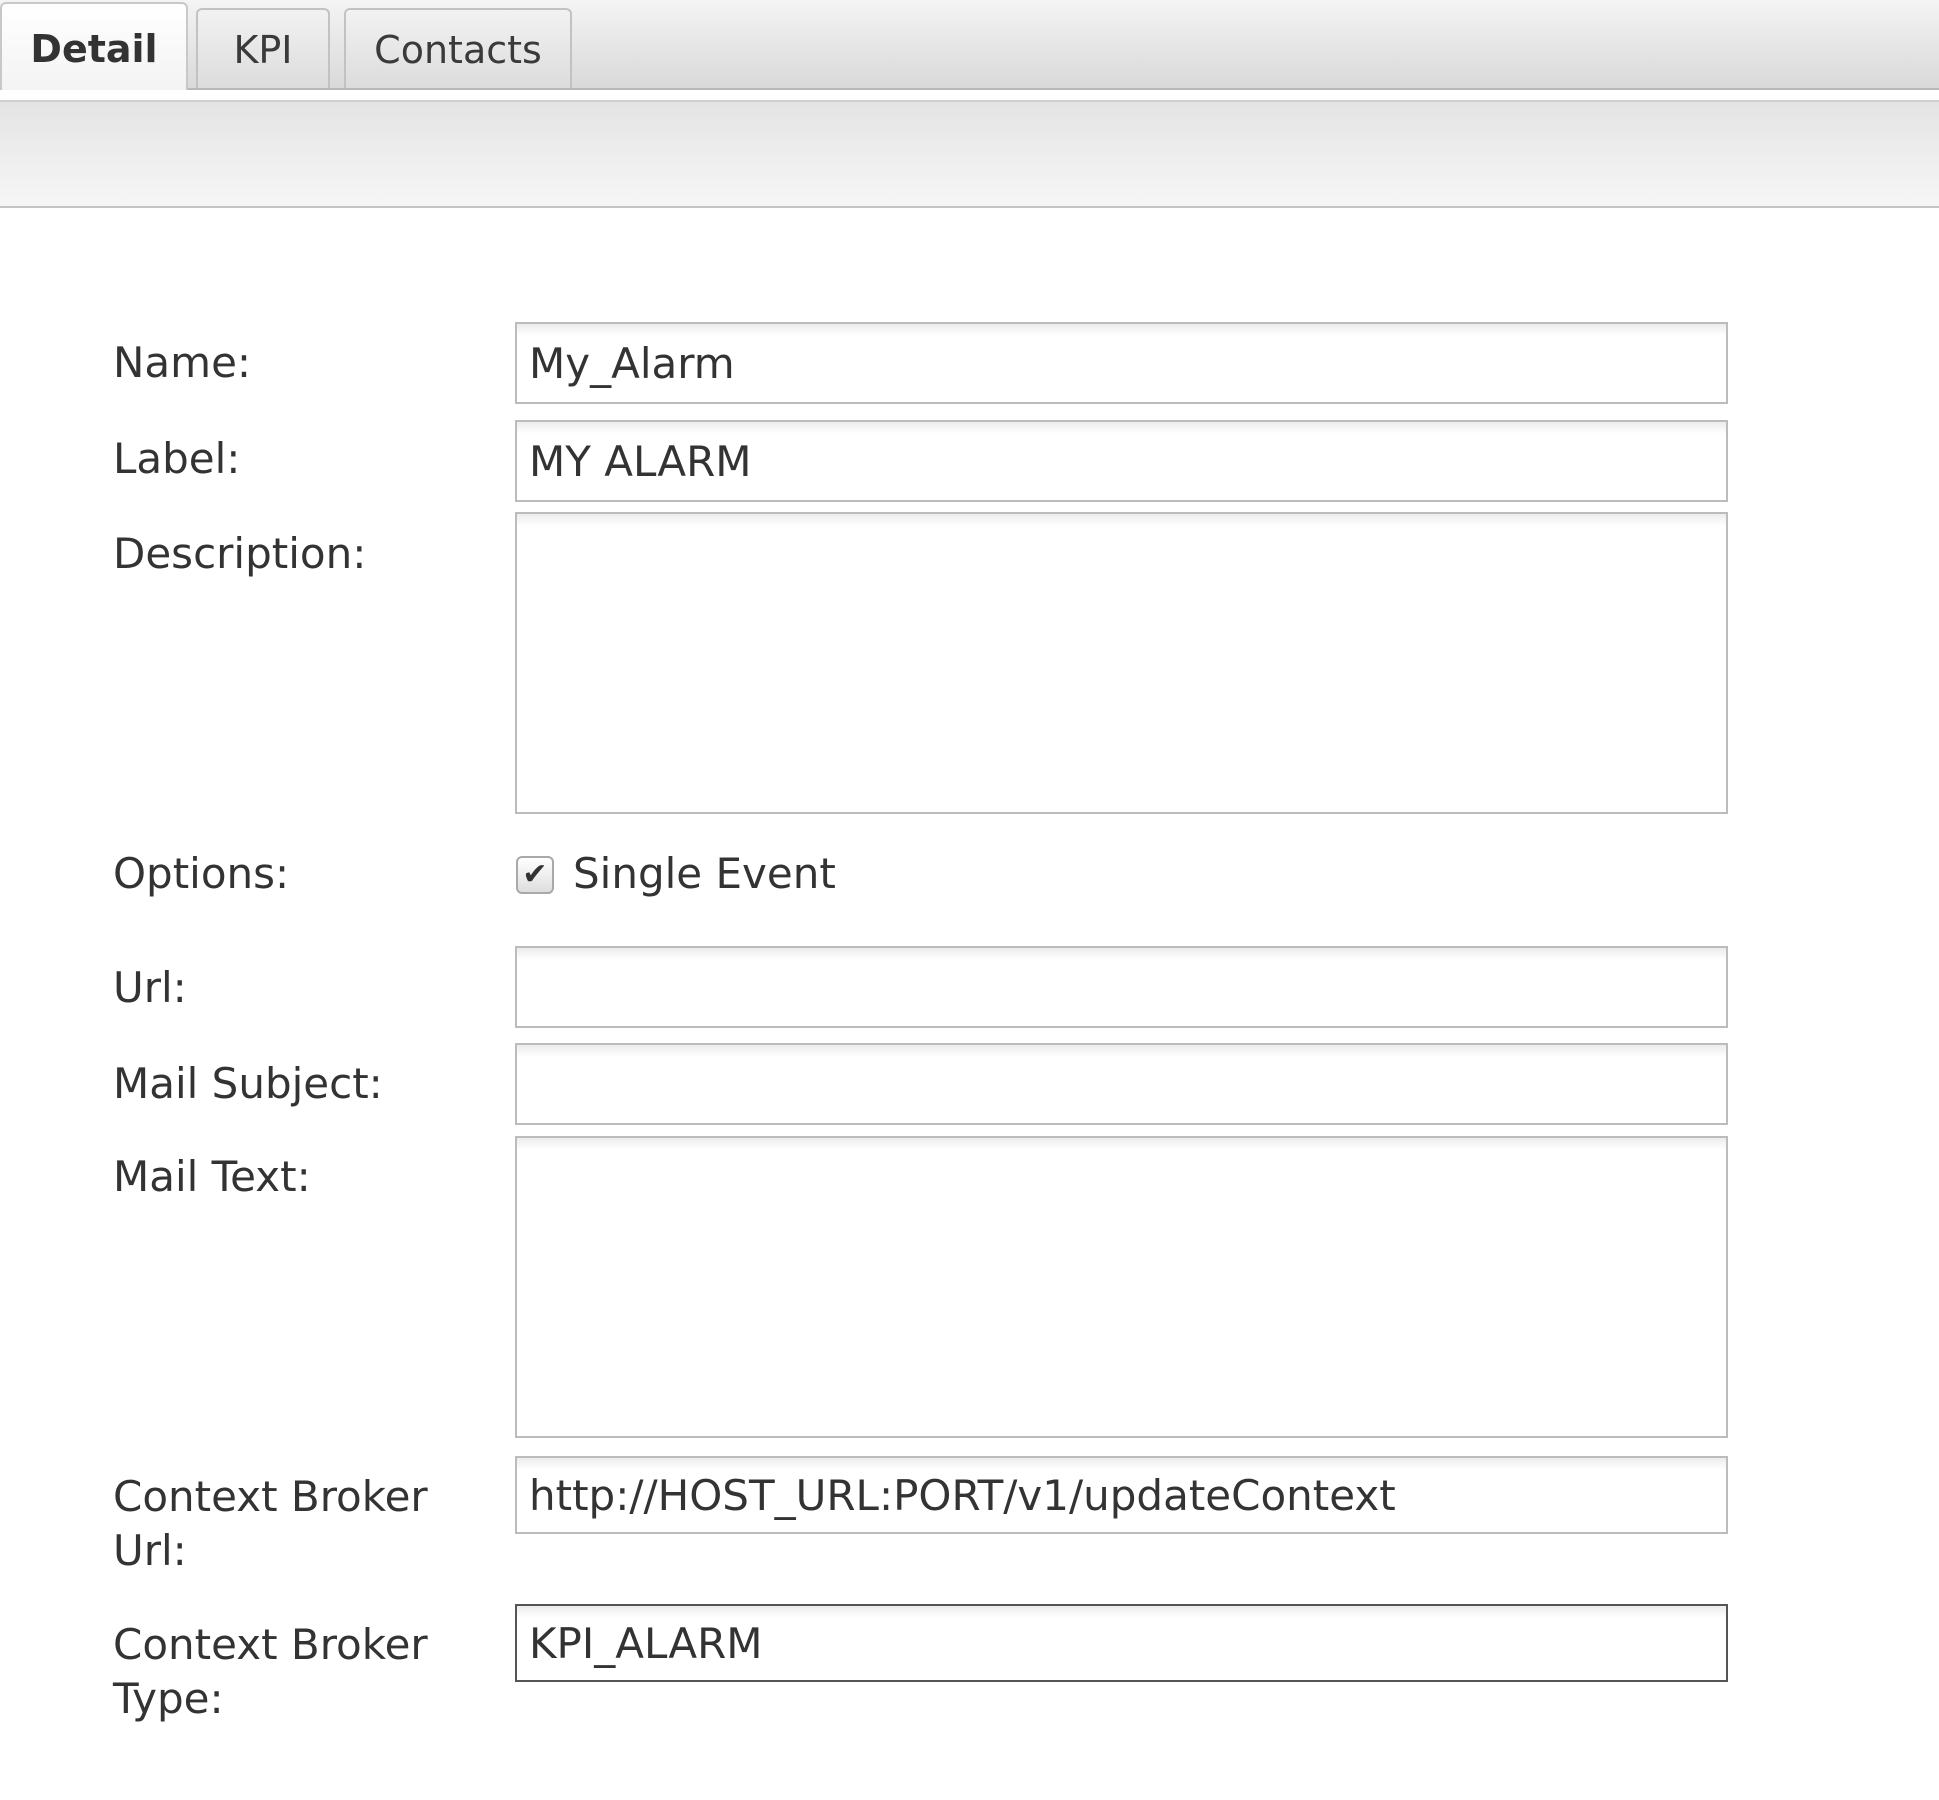 Image resolution: width=1939 pixels, height=1800 pixels. Describe the element at coordinates (270, 1644) in the screenshot. I see `context-broker-type-label-line1: Context Broker` at that location.